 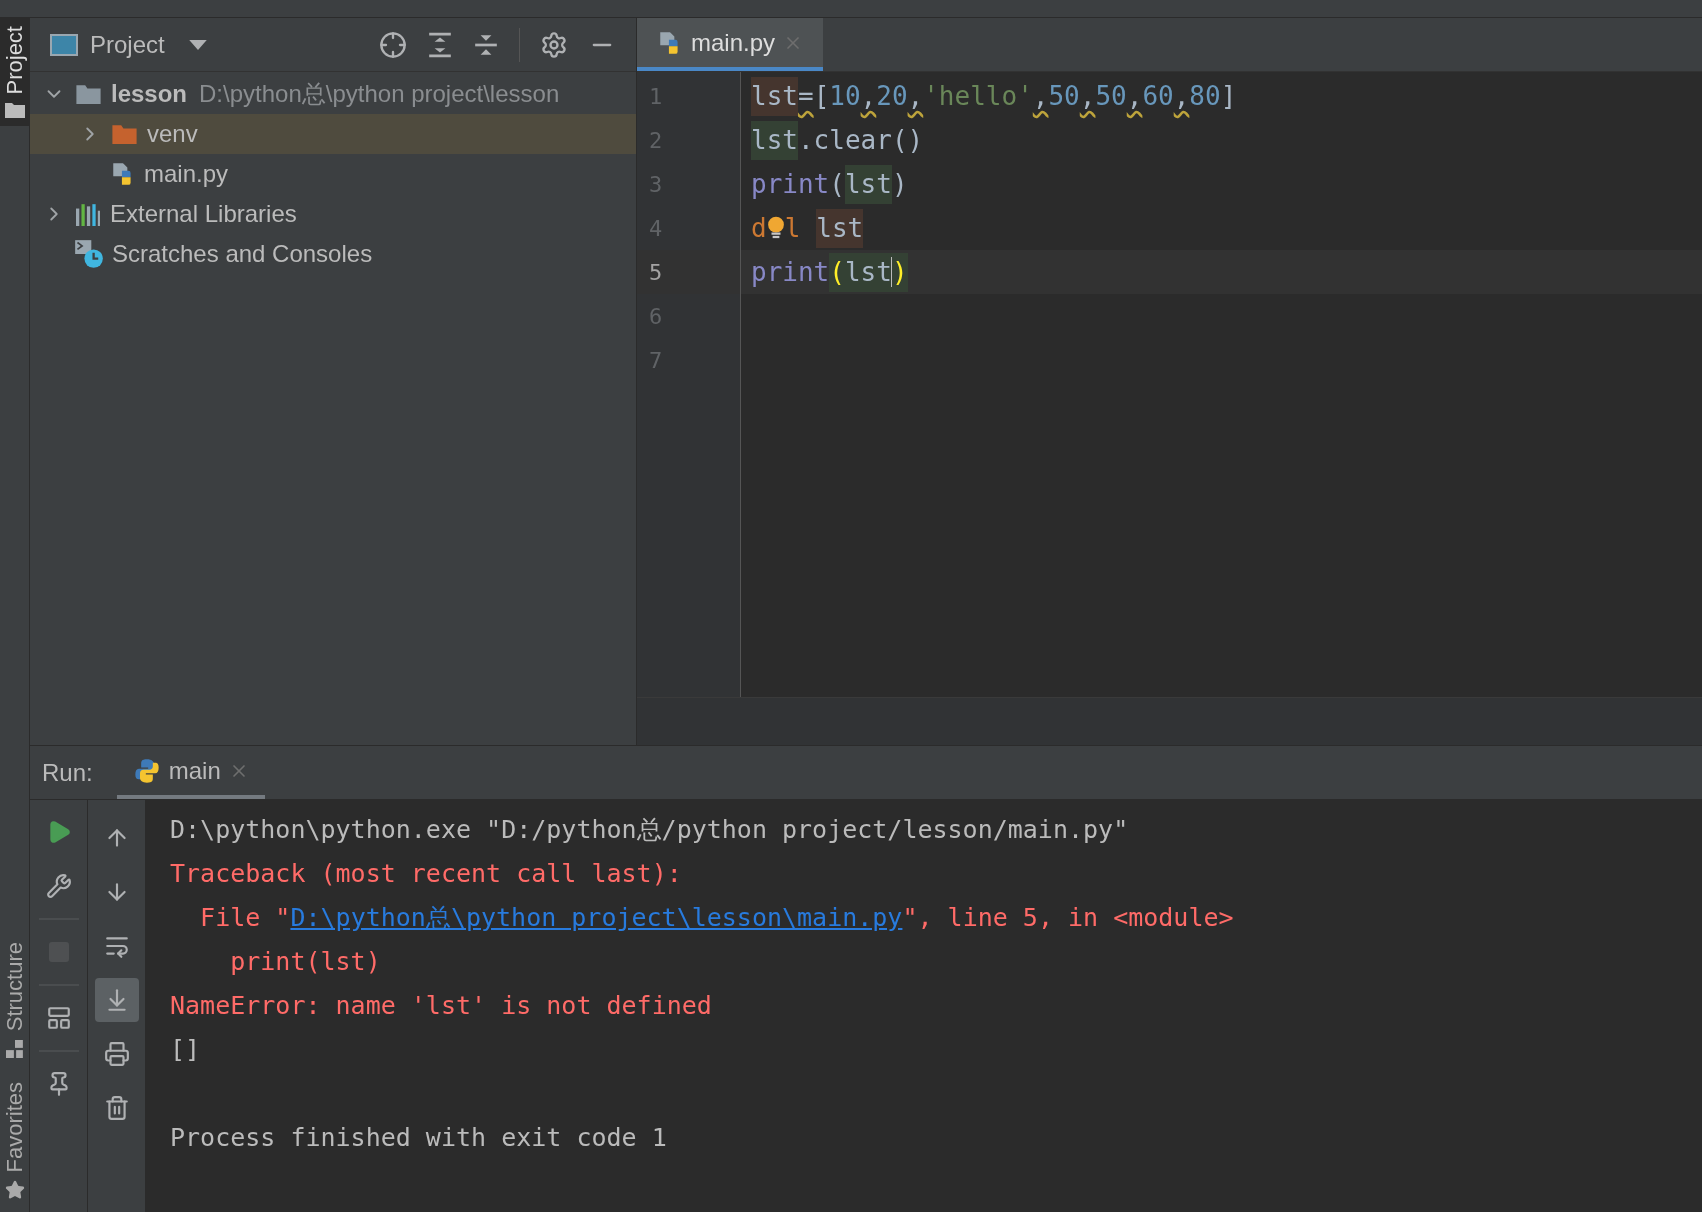 What do you see at coordinates (1158, 96) in the screenshot?
I see `code-token: 60` at bounding box center [1158, 96].